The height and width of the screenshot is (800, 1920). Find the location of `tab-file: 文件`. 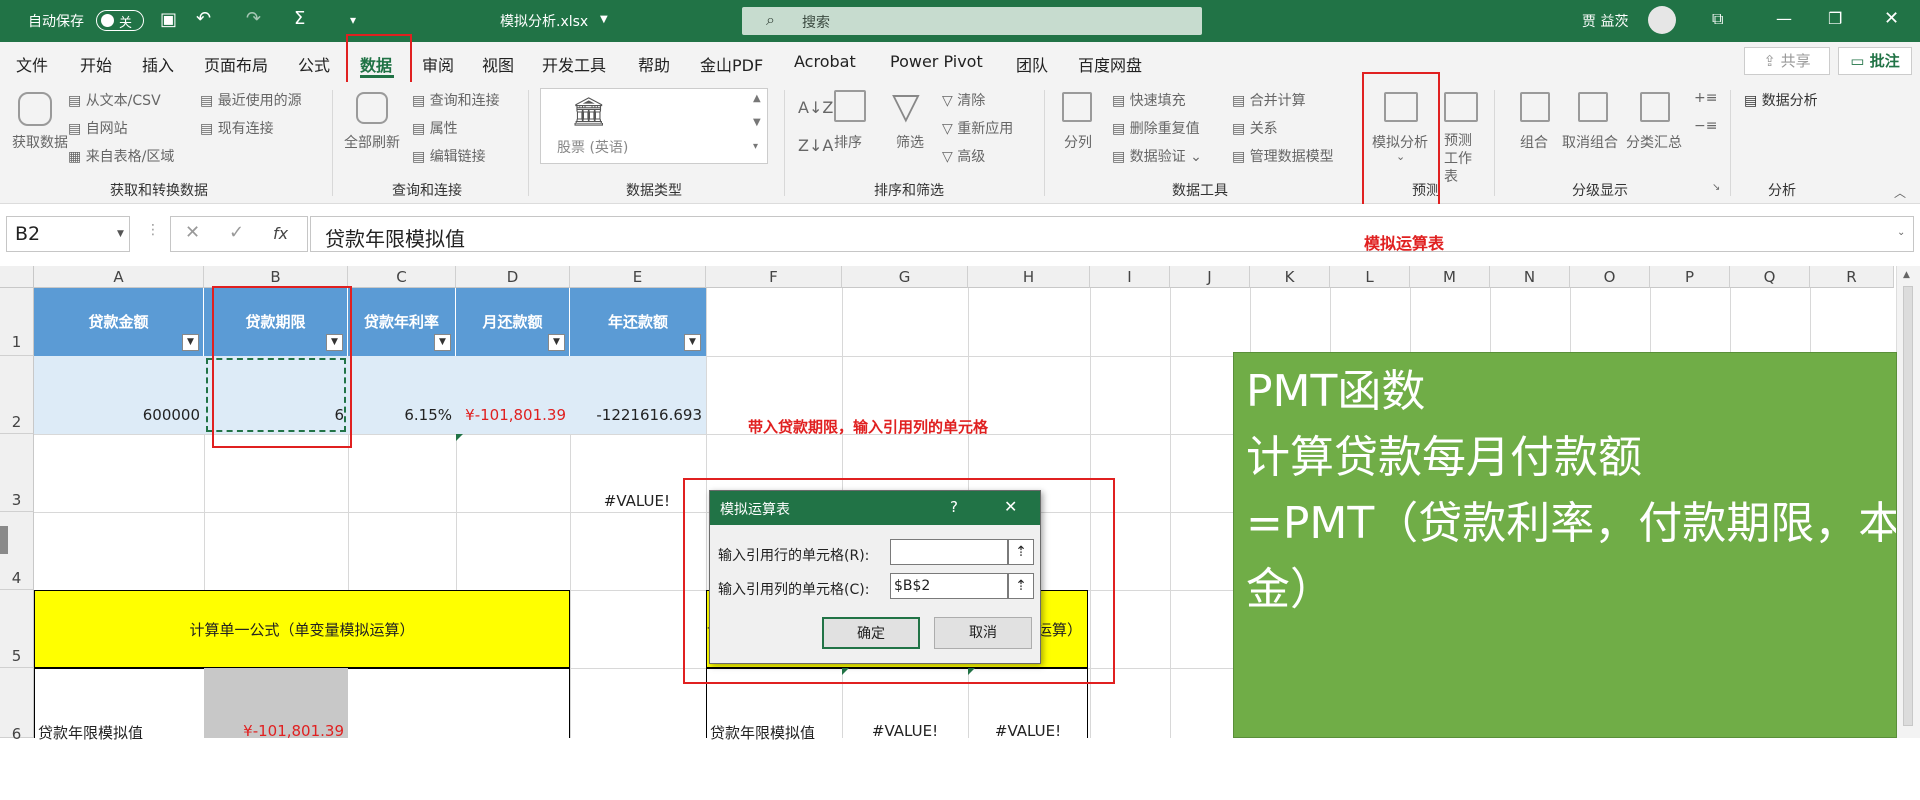

tab-file: 文件 is located at coordinates (32, 64).